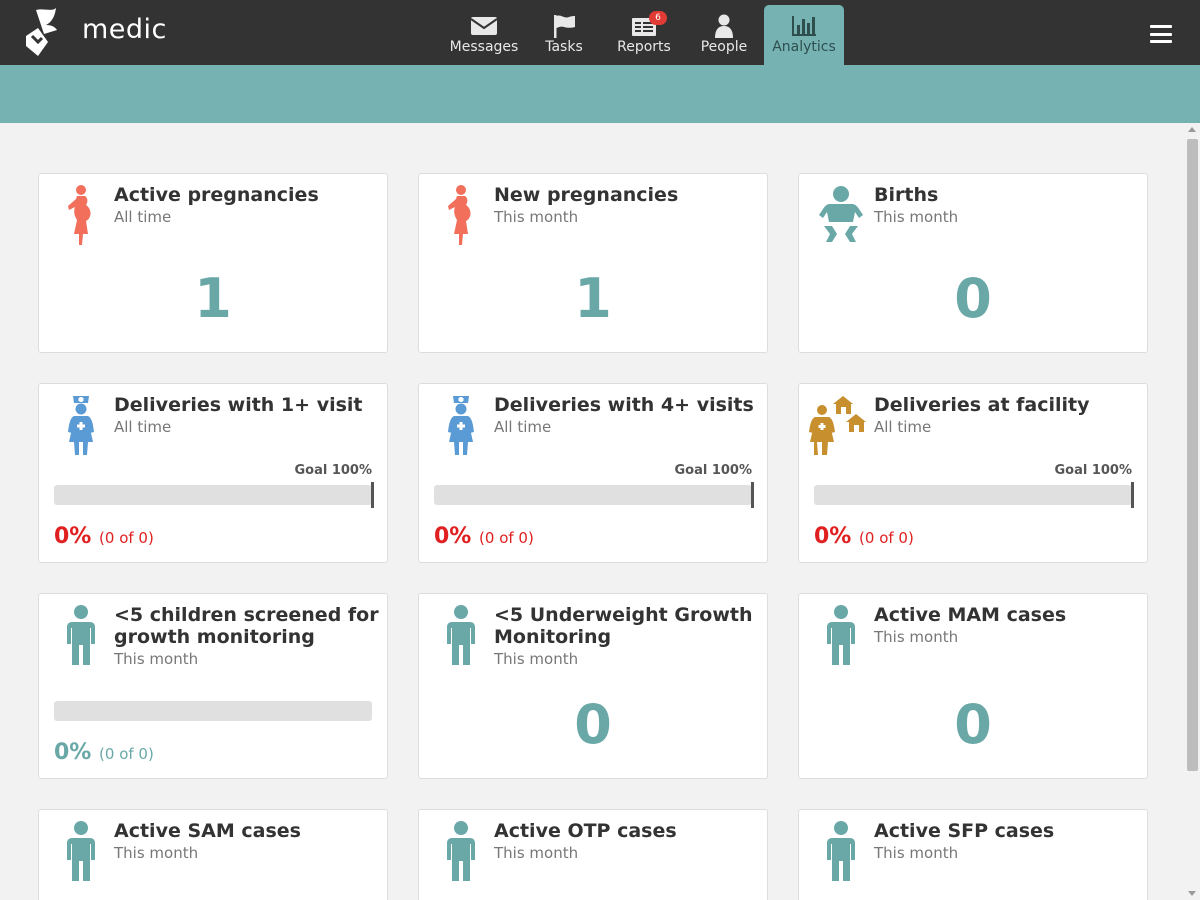 The image size is (1200, 900). Describe the element at coordinates (124, 29) in the screenshot. I see `logo-text: medic` at that location.